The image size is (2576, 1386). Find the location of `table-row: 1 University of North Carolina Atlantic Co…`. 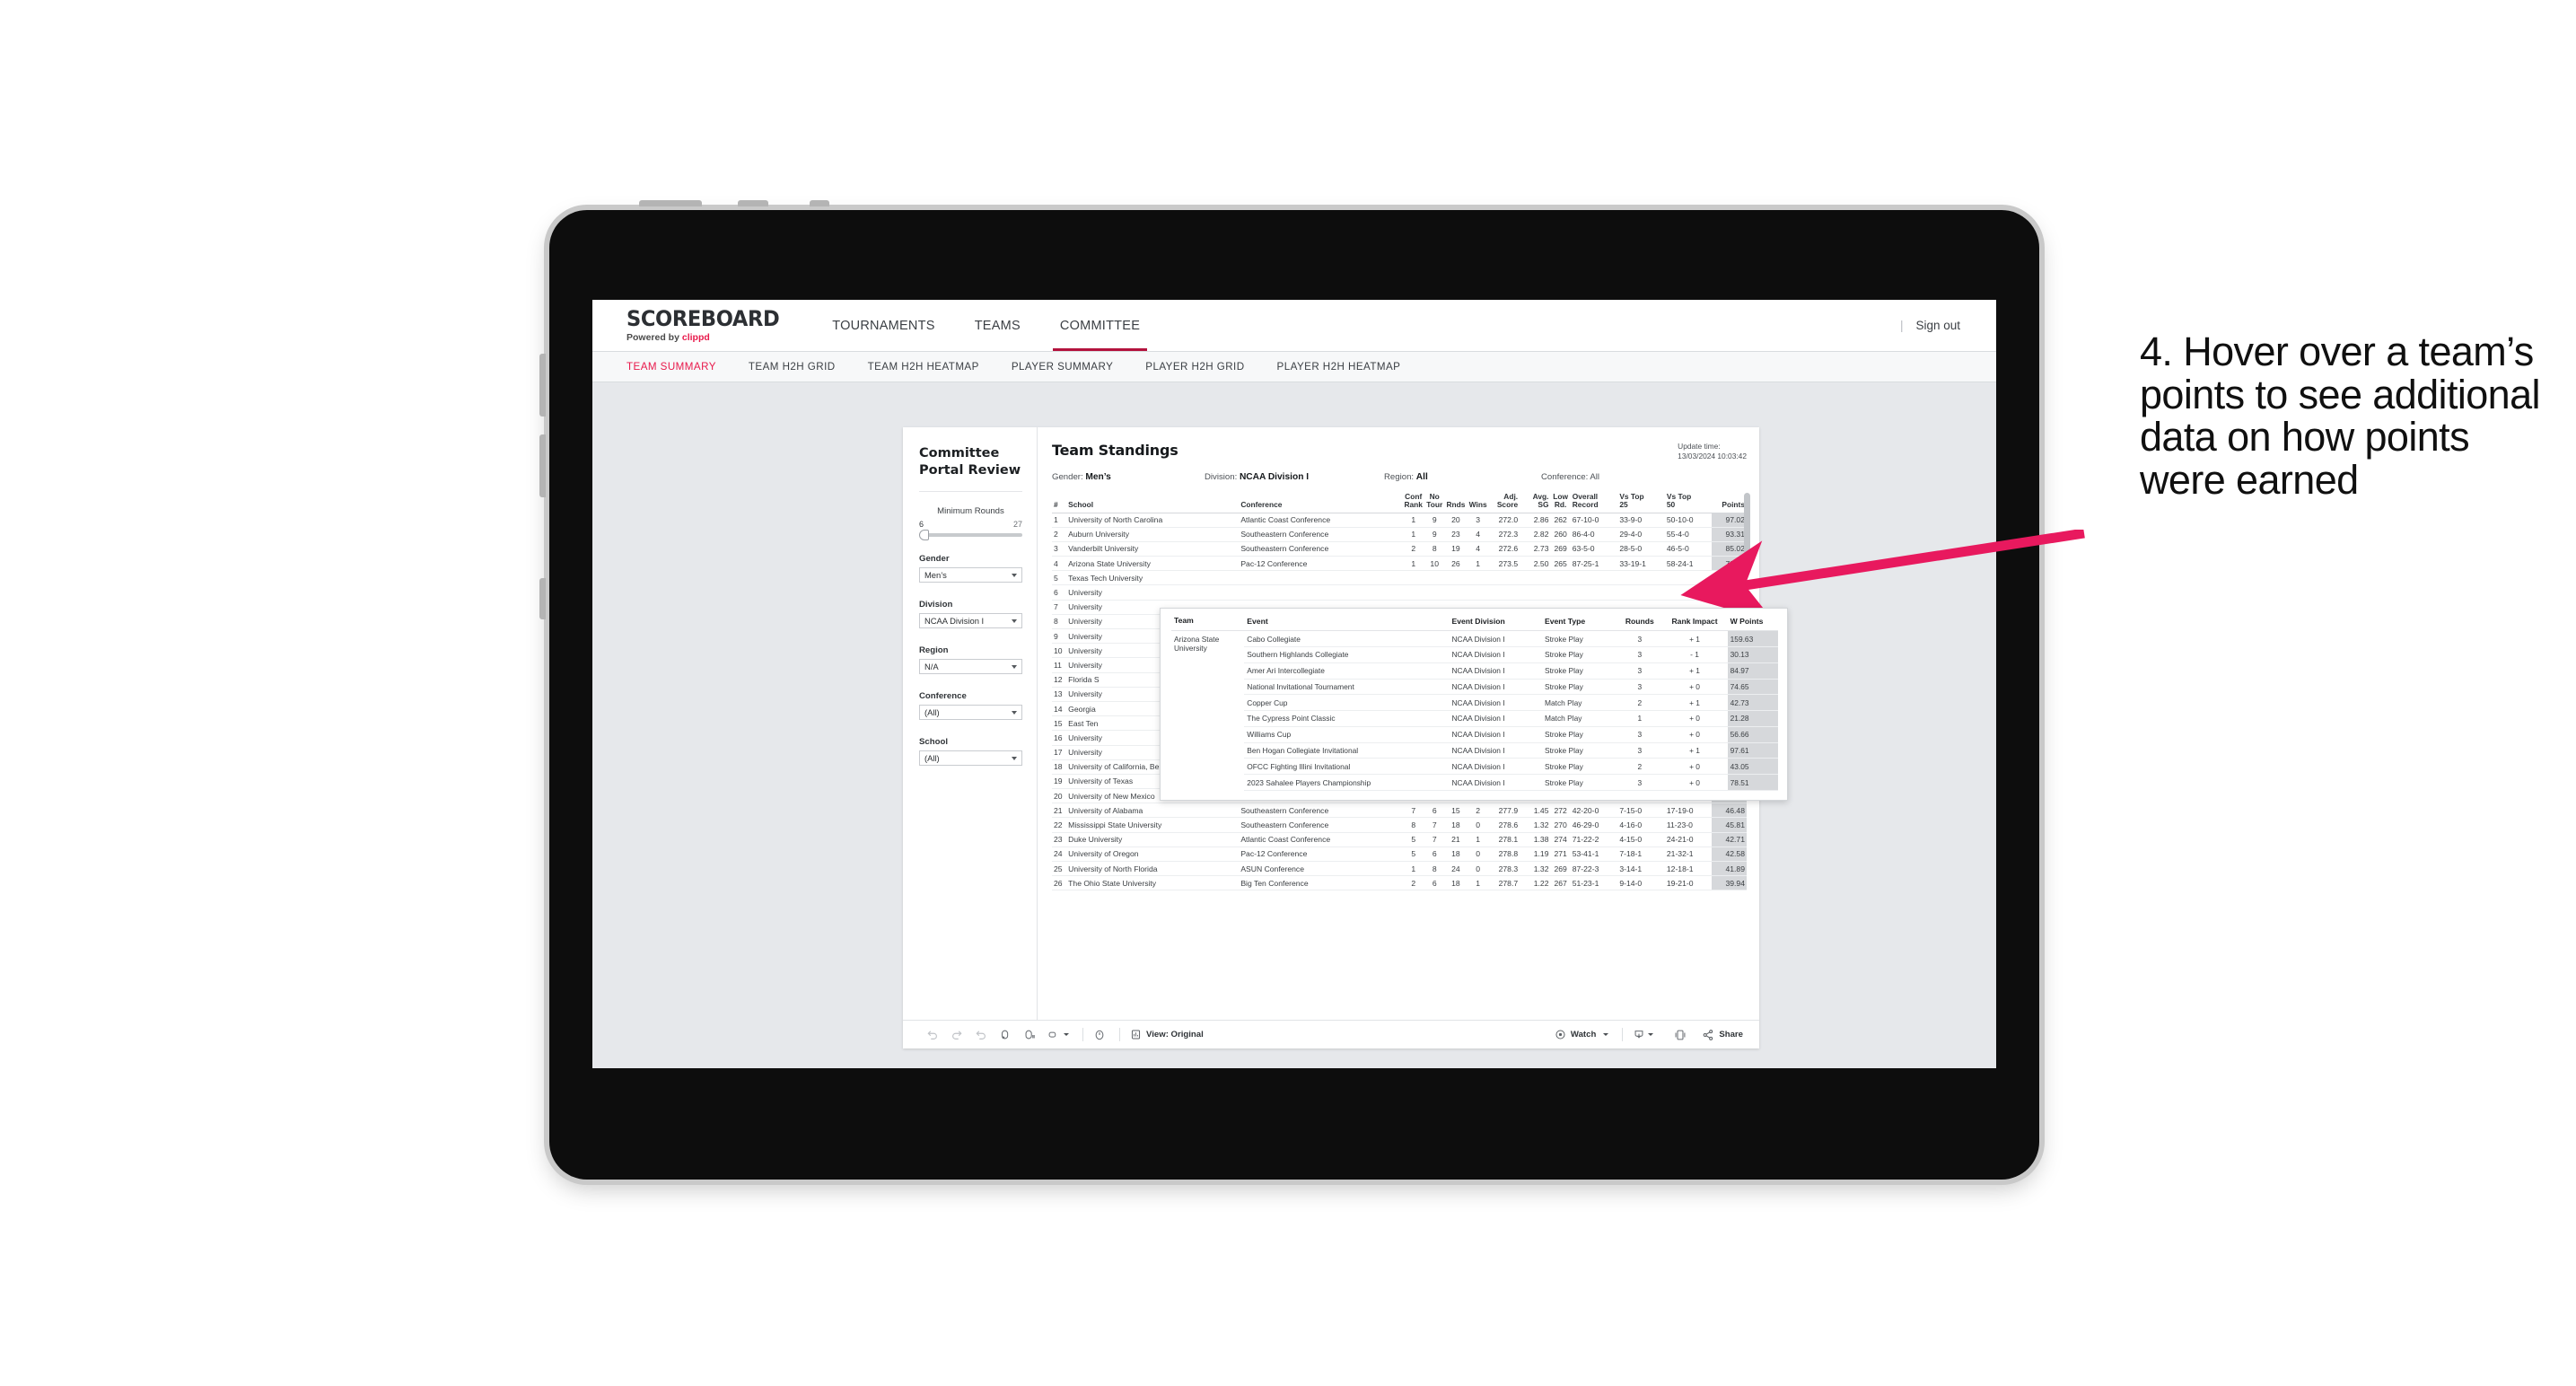

table-row: 1 University of North Carolina Atlantic Co… is located at coordinates (1399, 520).